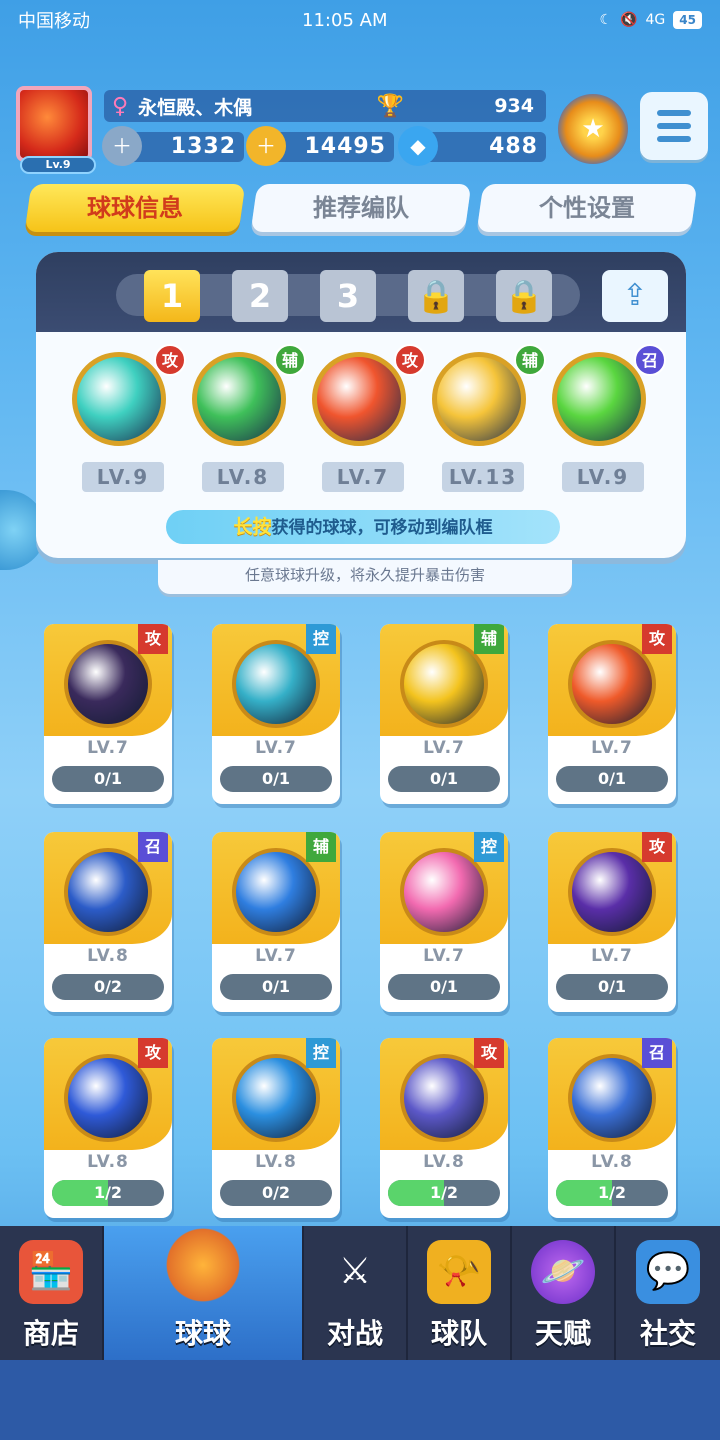 This screenshot has width=720, height=1440. Describe the element at coordinates (587, 208) in the screenshot. I see `tab-personal-settings: 个性设置` at that location.